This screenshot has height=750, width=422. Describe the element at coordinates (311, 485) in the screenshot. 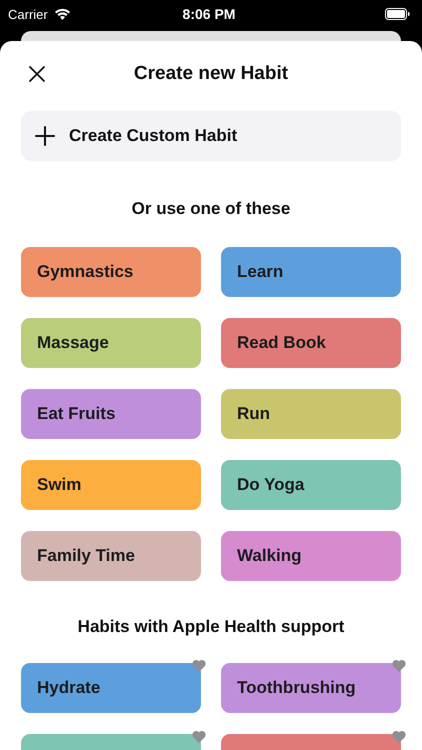

I see `habit-button: Do Yoga` at that location.